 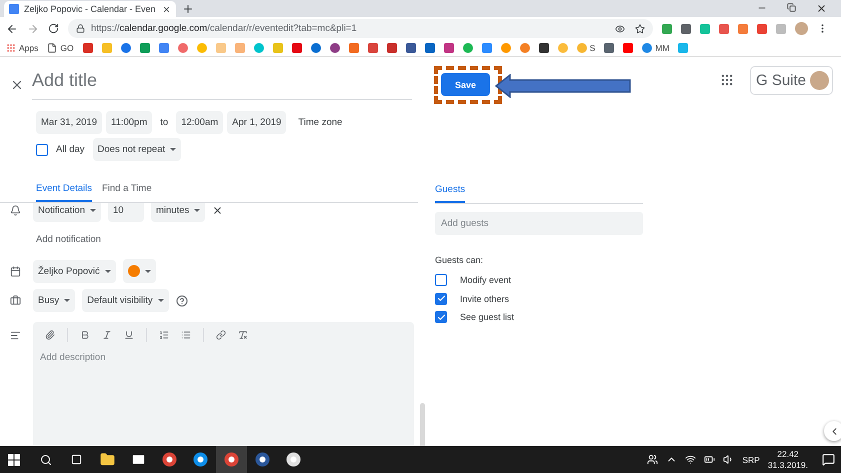 I want to click on bookmark-label: S, so click(x=593, y=48).